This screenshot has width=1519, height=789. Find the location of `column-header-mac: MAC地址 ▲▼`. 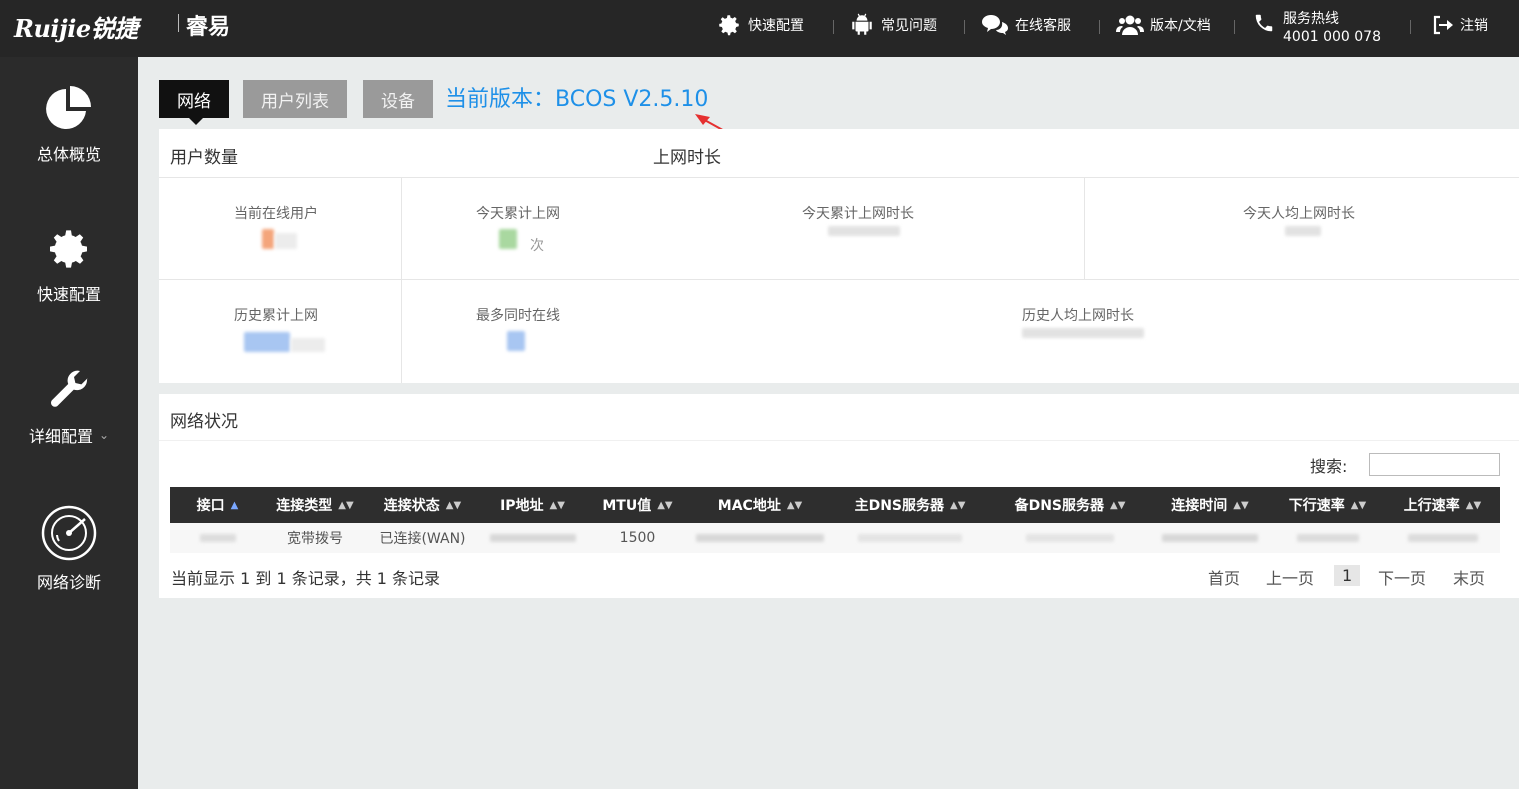

column-header-mac: MAC地址 ▲▼ is located at coordinates (760, 505).